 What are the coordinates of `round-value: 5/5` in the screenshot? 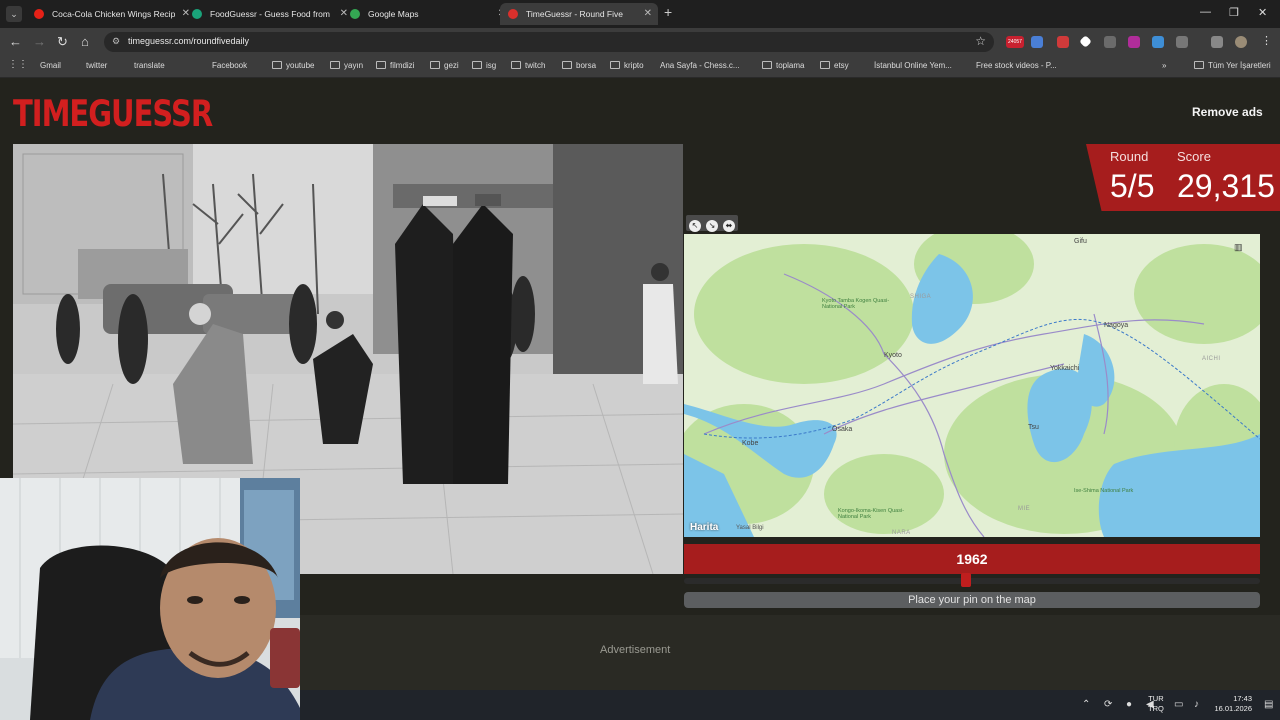 It's located at (1132, 186).